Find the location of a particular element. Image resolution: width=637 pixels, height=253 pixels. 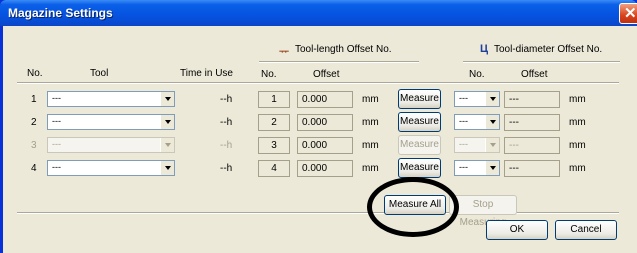

len-offset-no: 2 is located at coordinates (274, 122).